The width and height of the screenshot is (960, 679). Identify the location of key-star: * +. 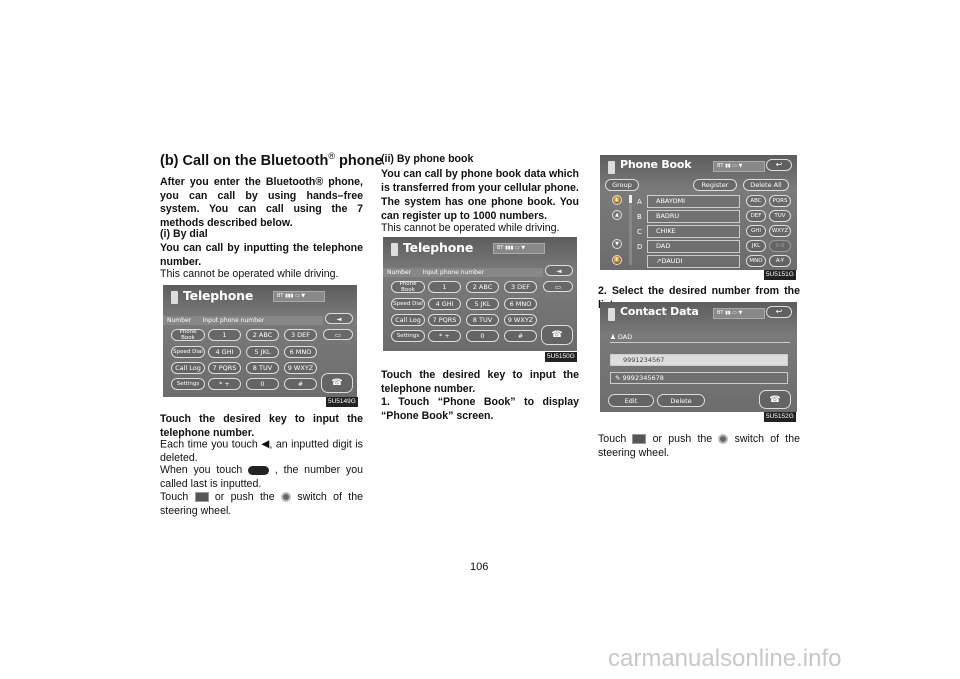
(444, 336).